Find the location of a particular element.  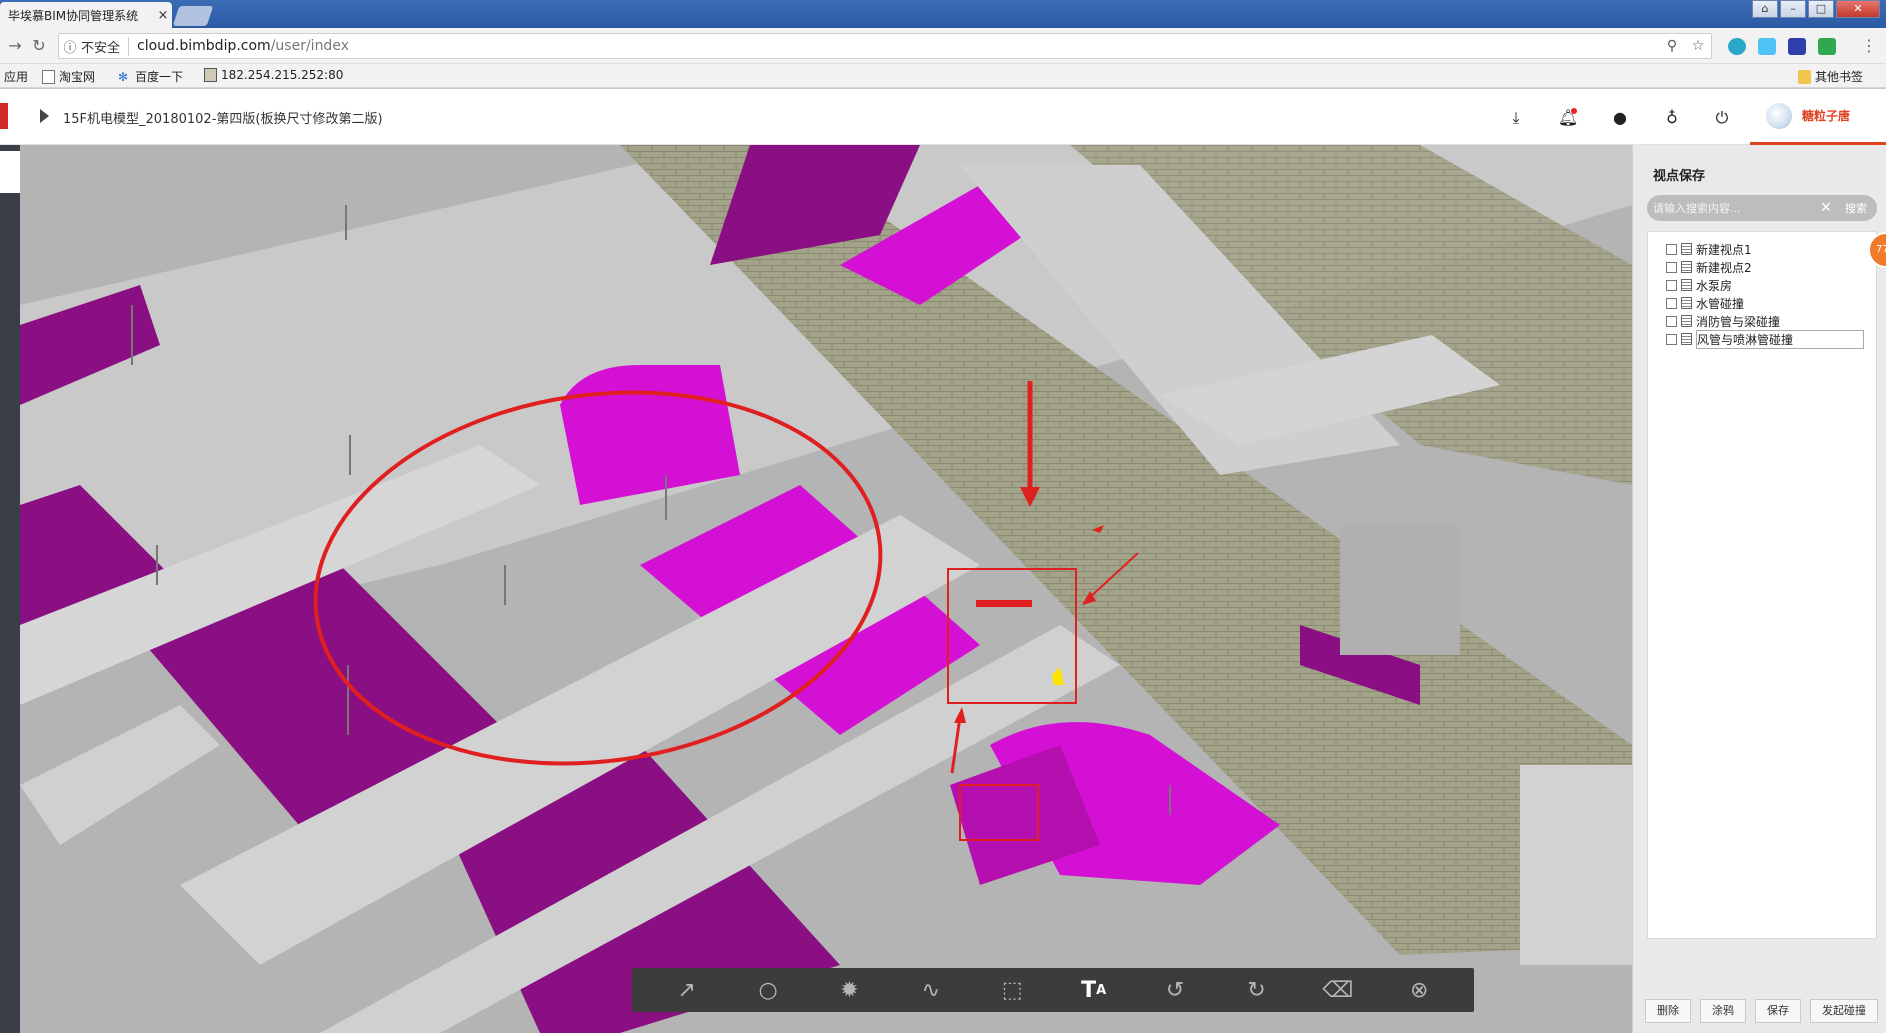

bookmark-apps: 应用 is located at coordinates (16, 76).